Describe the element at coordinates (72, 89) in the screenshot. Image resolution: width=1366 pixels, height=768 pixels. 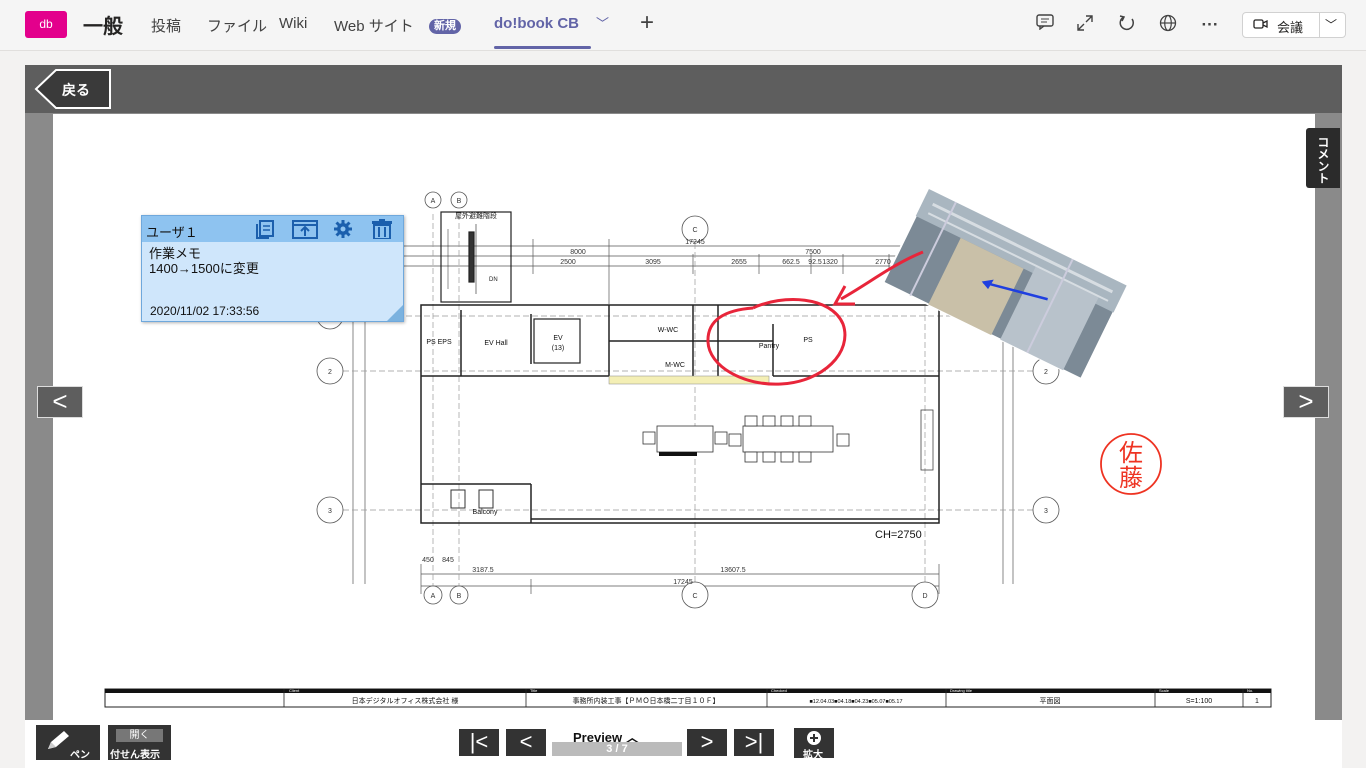
I see `back-button: 戻る` at that location.